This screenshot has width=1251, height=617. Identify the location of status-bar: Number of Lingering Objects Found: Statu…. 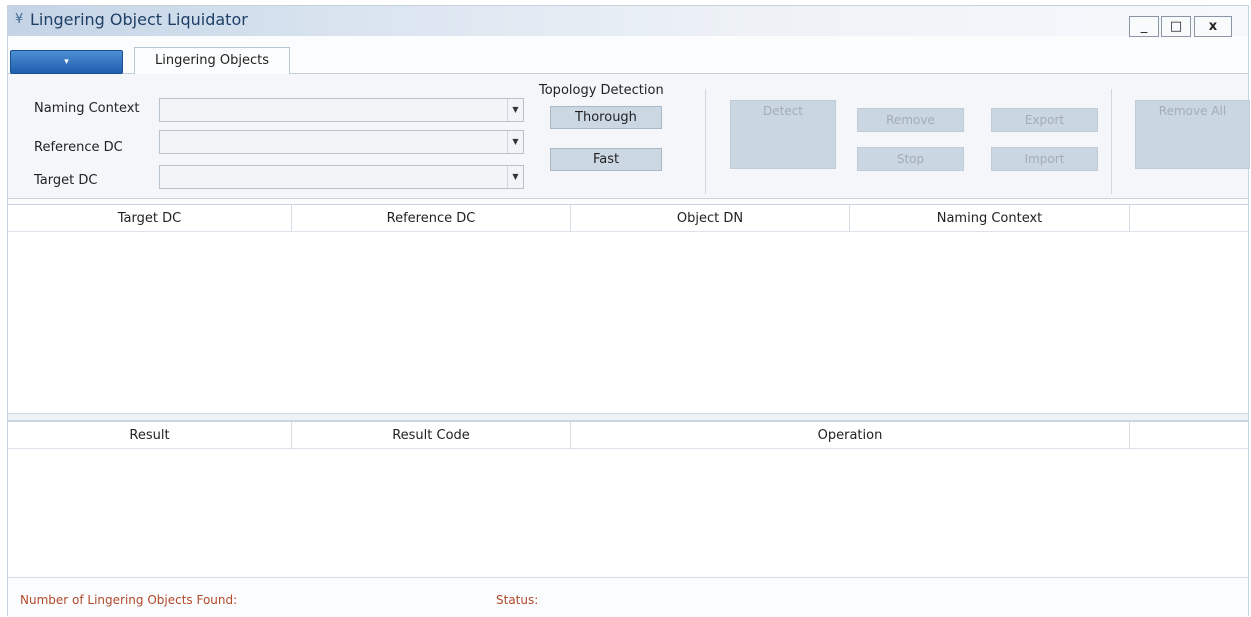
(628, 597).